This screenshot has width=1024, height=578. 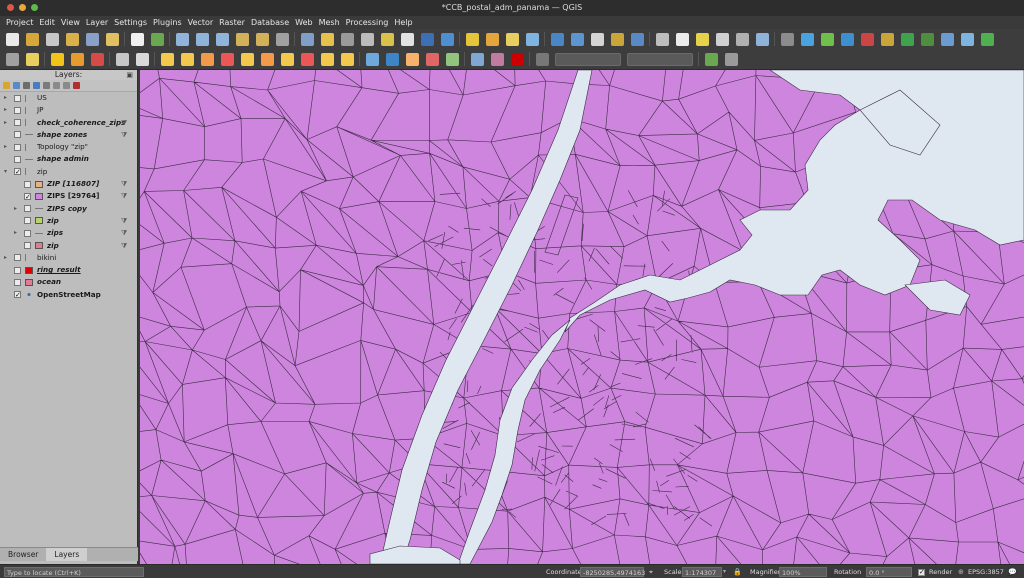 What do you see at coordinates (26, 85) in the screenshot?
I see `manage-map-themes-icon` at bounding box center [26, 85].